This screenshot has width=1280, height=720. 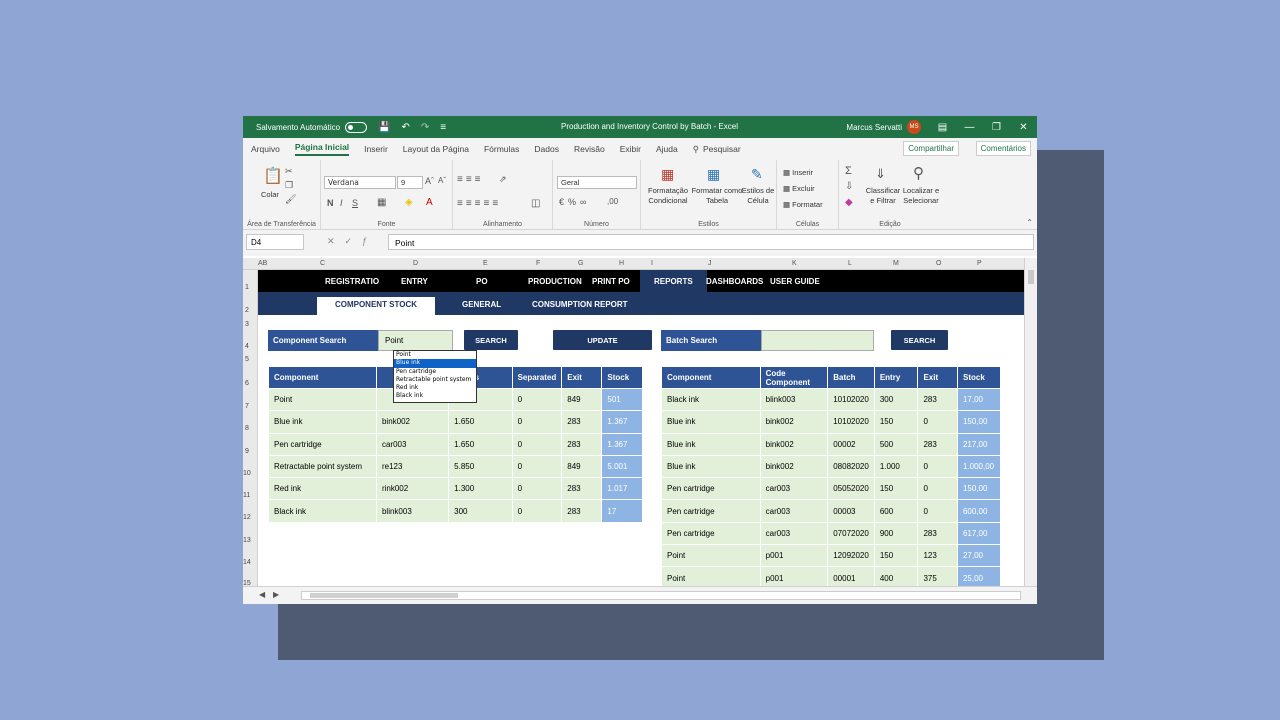 I want to click on conditional-format-icon: ▦, so click(x=667, y=174).